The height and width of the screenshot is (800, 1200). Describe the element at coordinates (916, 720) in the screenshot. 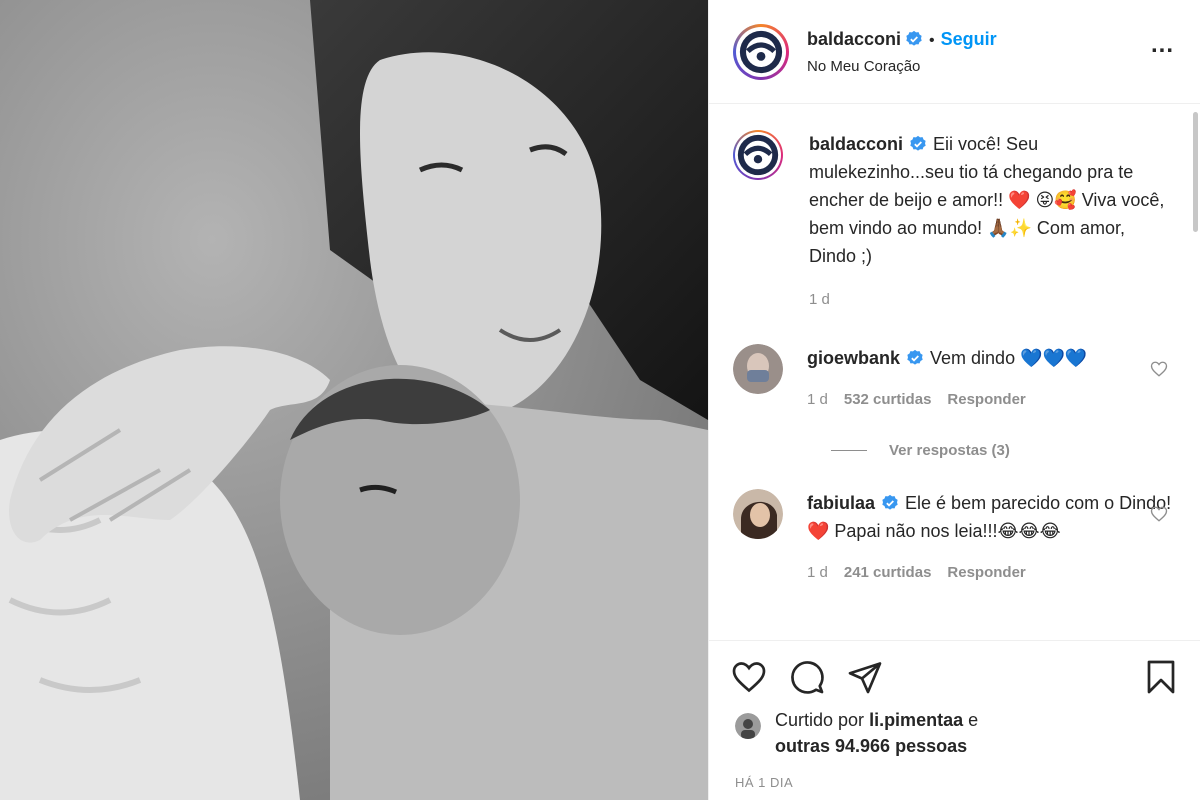

I see `liker-username: li.pimentaa` at that location.